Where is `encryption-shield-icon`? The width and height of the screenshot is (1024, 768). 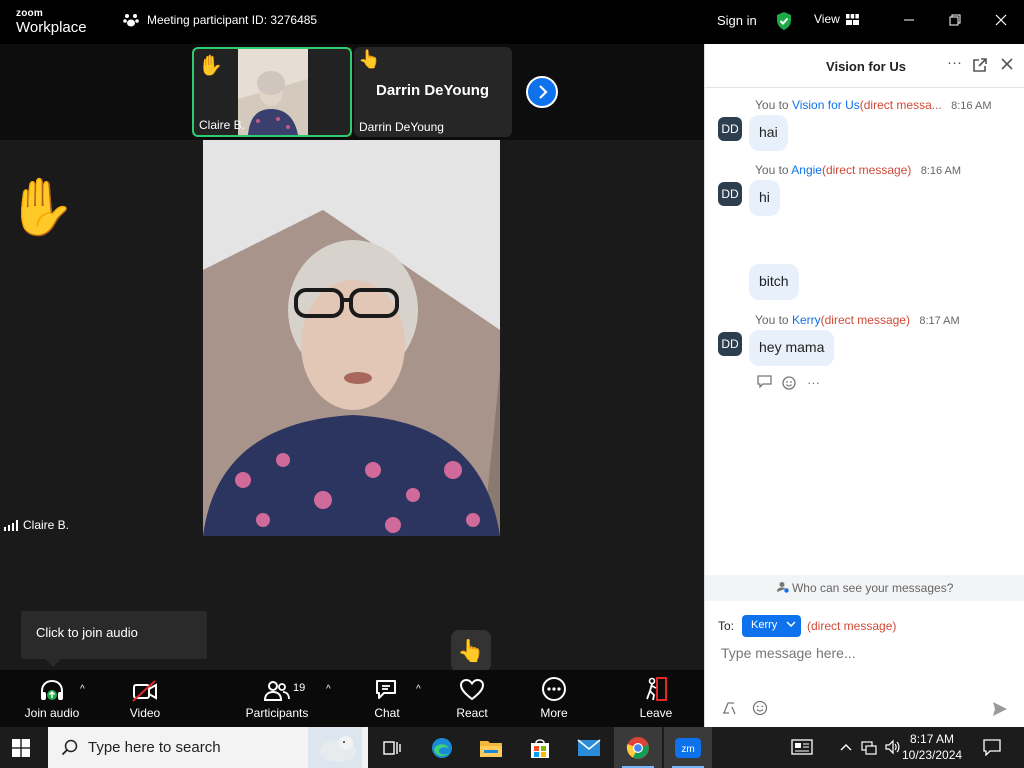 encryption-shield-icon is located at coordinates (784, 23).